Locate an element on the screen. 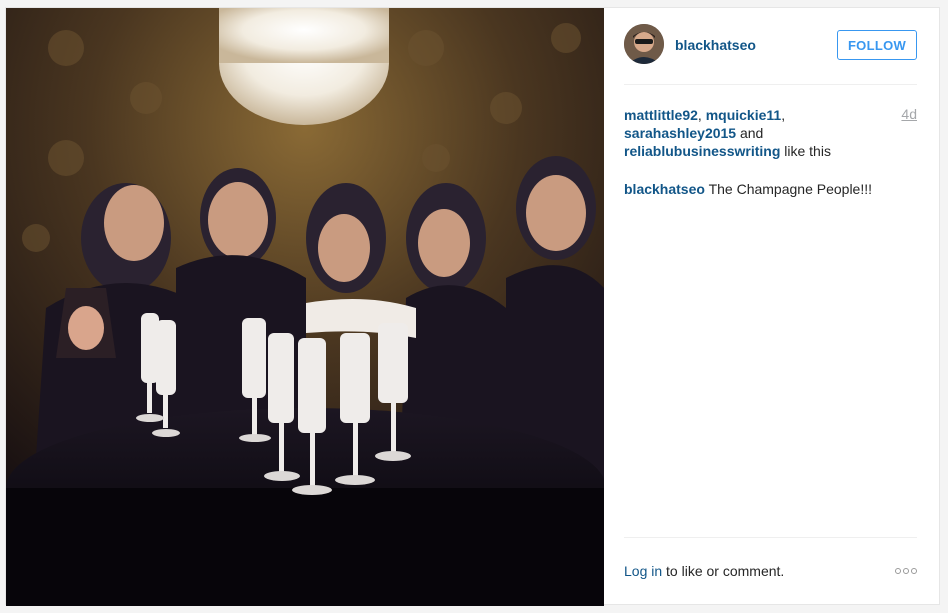 The height and width of the screenshot is (613, 948). caption-text: The Champagne People!!! is located at coordinates (788, 189).